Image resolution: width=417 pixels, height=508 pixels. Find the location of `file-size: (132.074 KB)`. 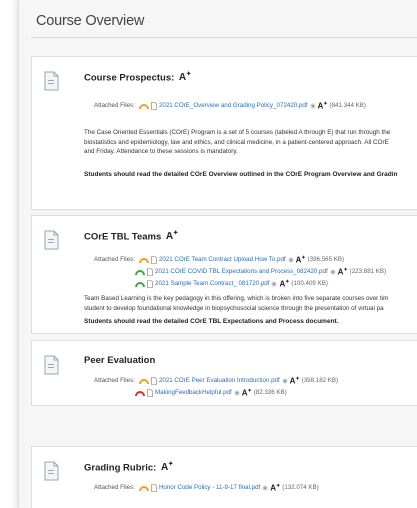

file-size: (132.074 KB) is located at coordinates (300, 488).